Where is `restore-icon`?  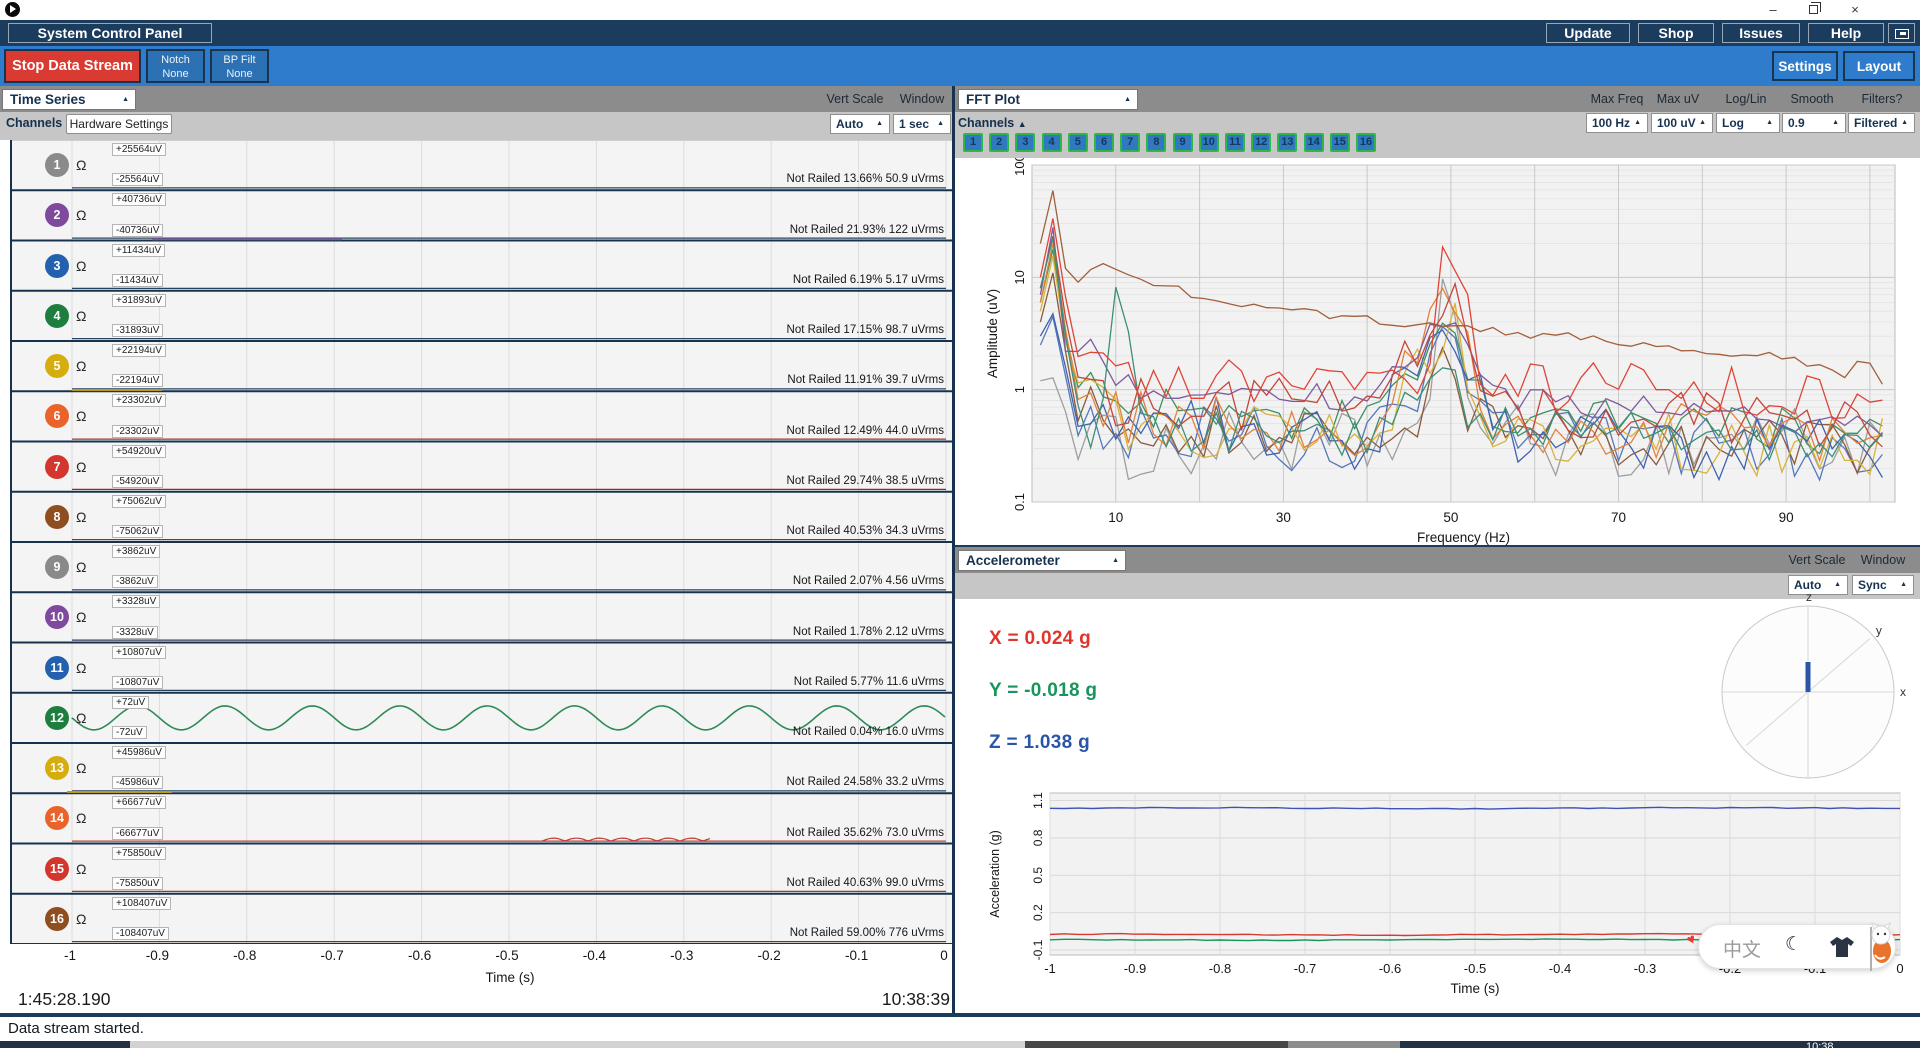
restore-icon is located at coordinates (1815, 8).